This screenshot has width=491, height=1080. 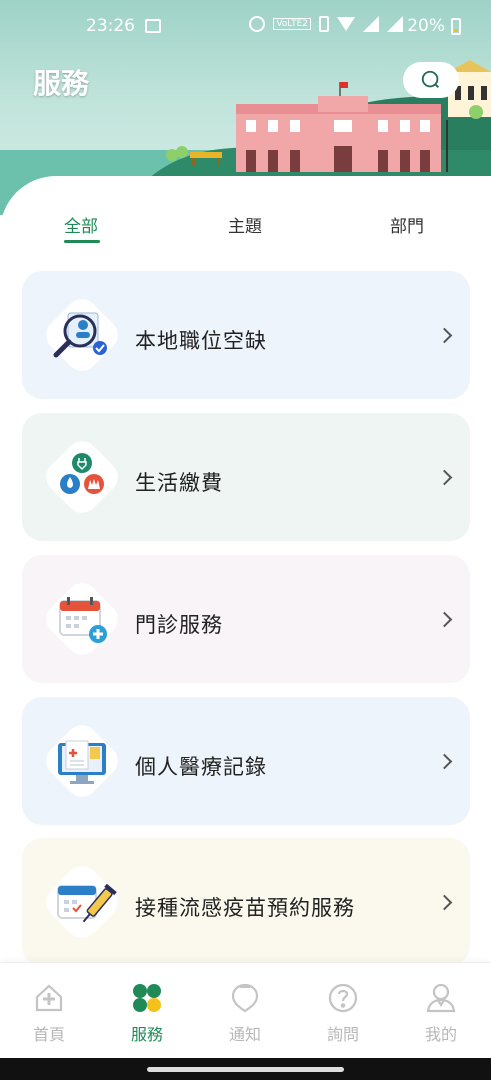 What do you see at coordinates (245, 998) in the screenshot?
I see `notification-icon` at bounding box center [245, 998].